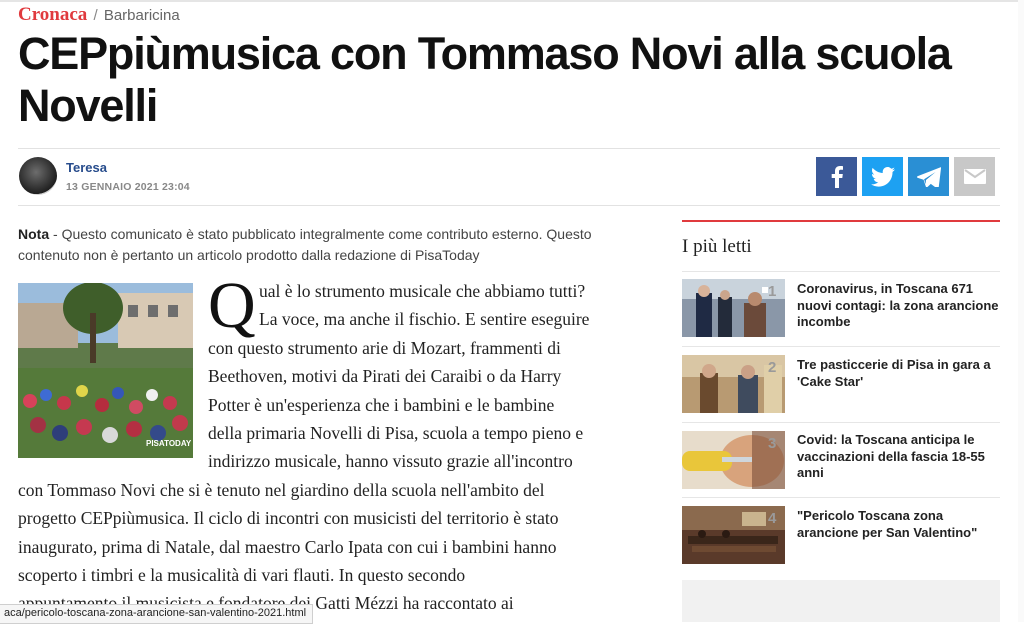  What do you see at coordinates (99, 15) in the screenshot?
I see `breadcrumb: Cronaca / Barbaricina` at bounding box center [99, 15].